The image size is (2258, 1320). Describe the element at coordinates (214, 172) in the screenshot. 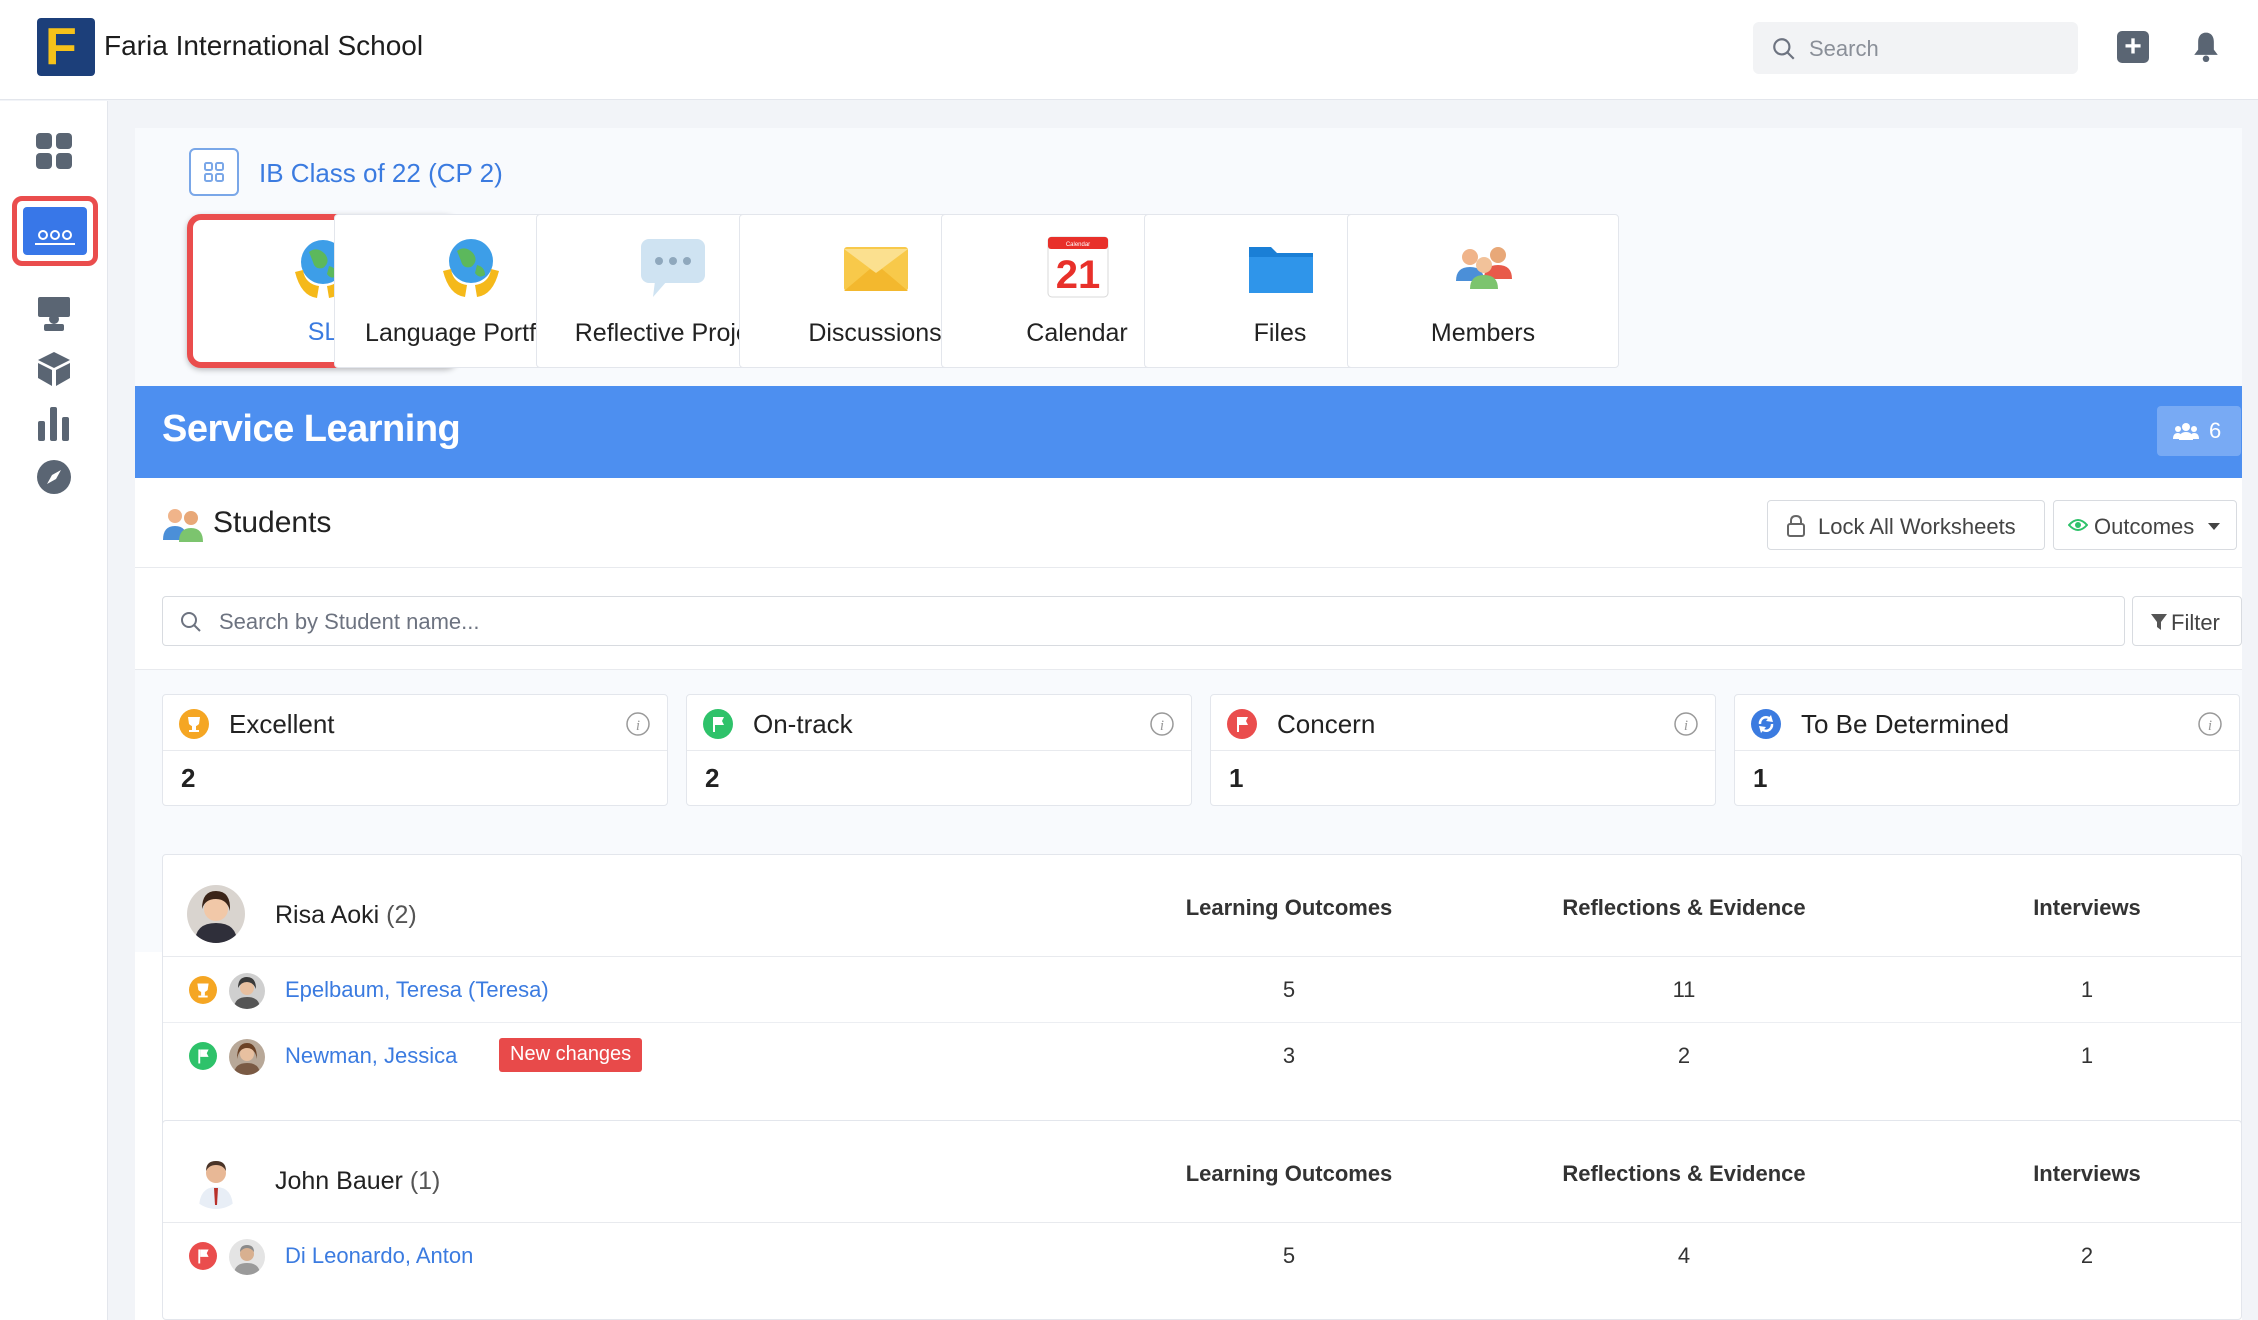

I see `class-grid-icon` at that location.